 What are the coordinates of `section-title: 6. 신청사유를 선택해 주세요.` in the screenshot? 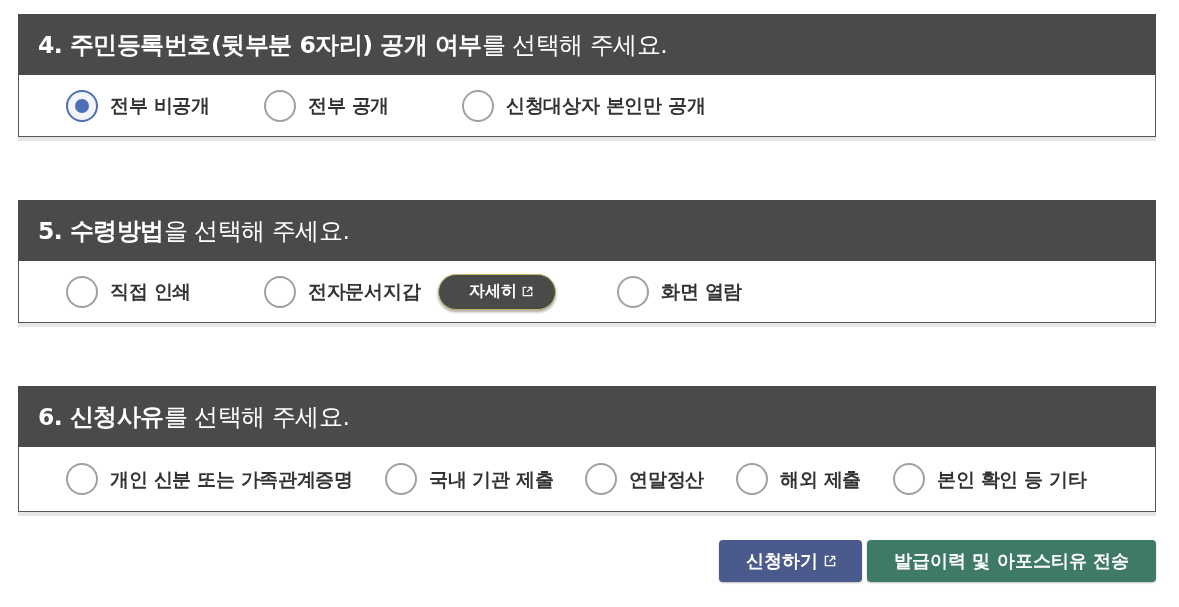 It's located at (194, 417).